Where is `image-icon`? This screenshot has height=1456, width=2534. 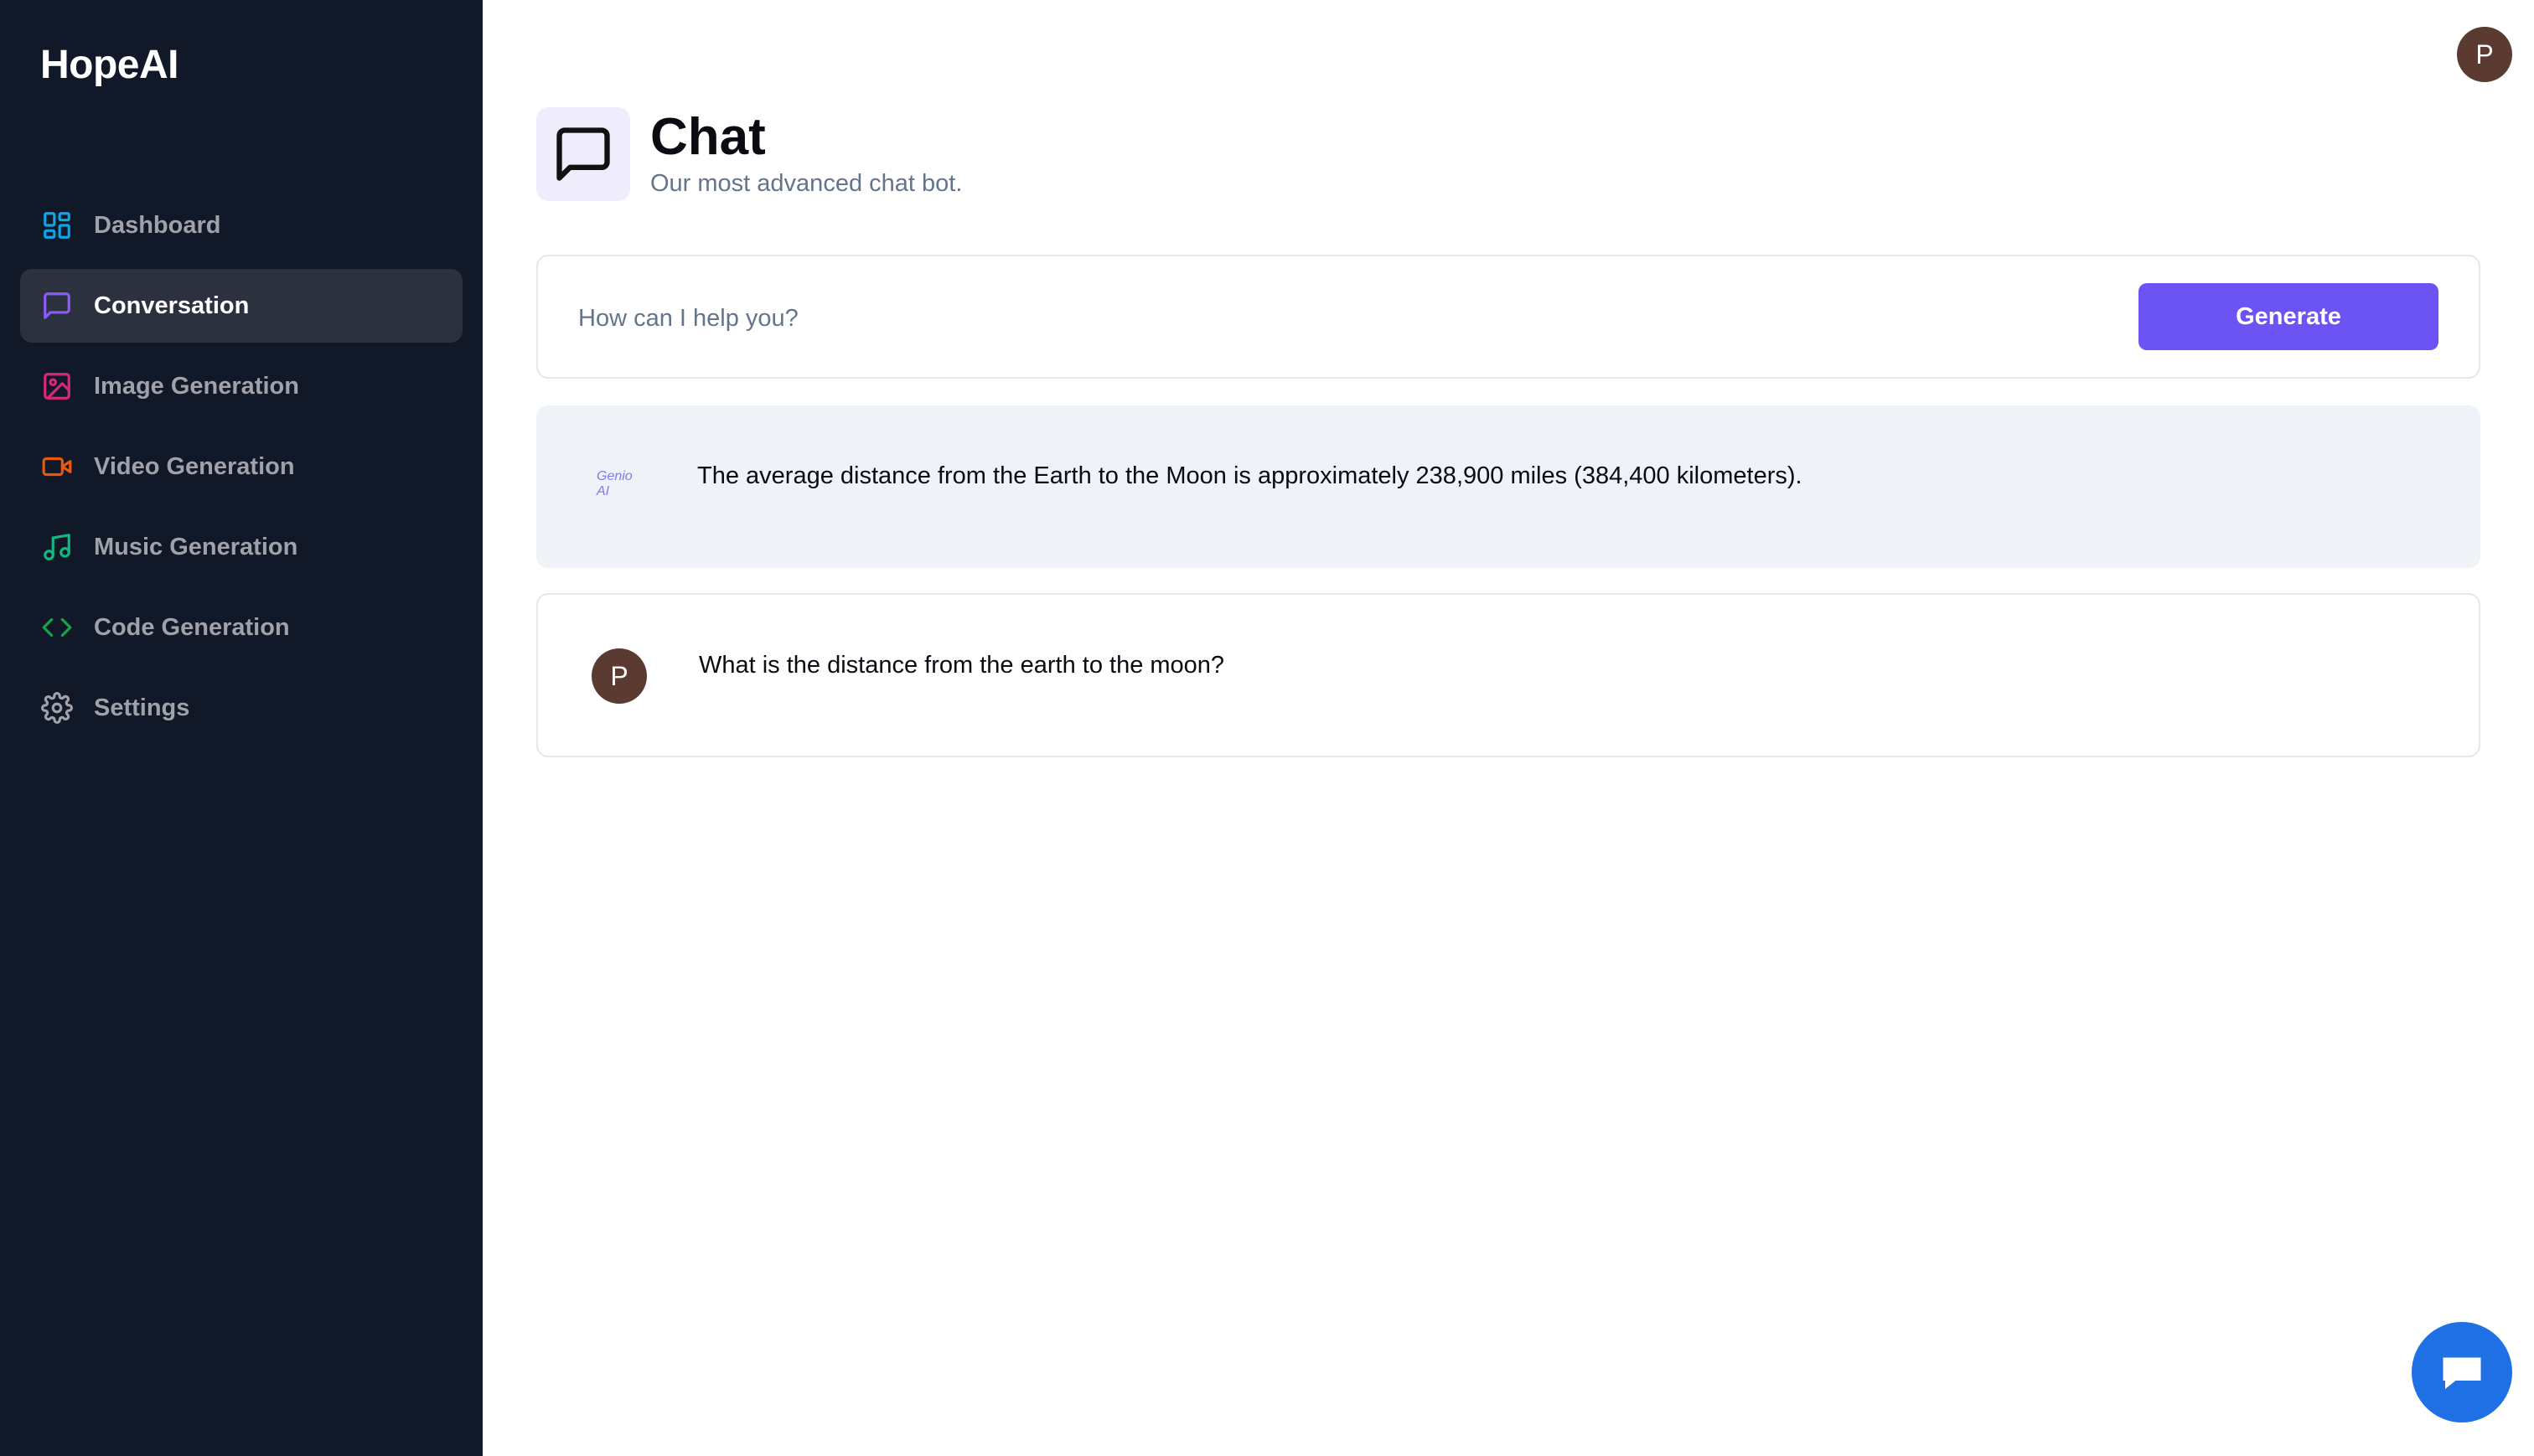 image-icon is located at coordinates (57, 386).